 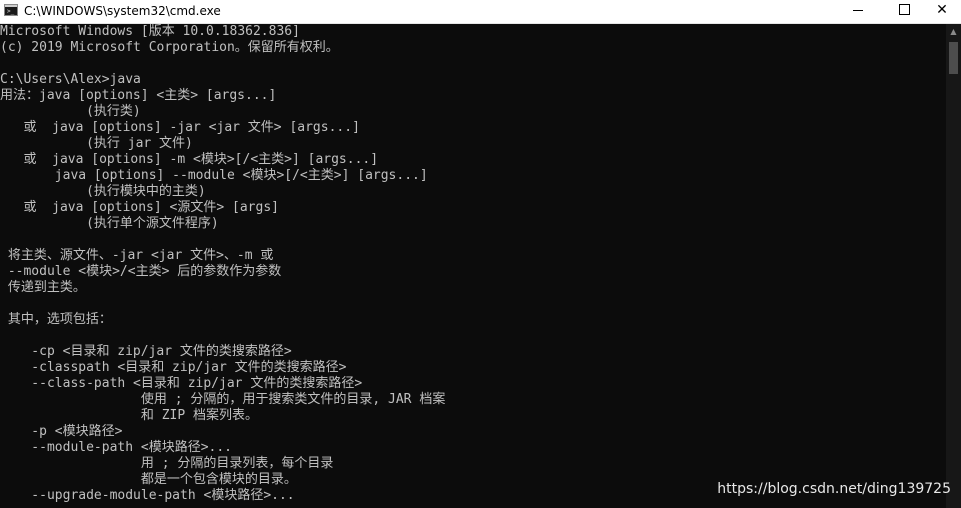 What do you see at coordinates (180, 127) in the screenshot?
I see `console-line: 或 java [options] -jar <jar 文件> [args...]` at bounding box center [180, 127].